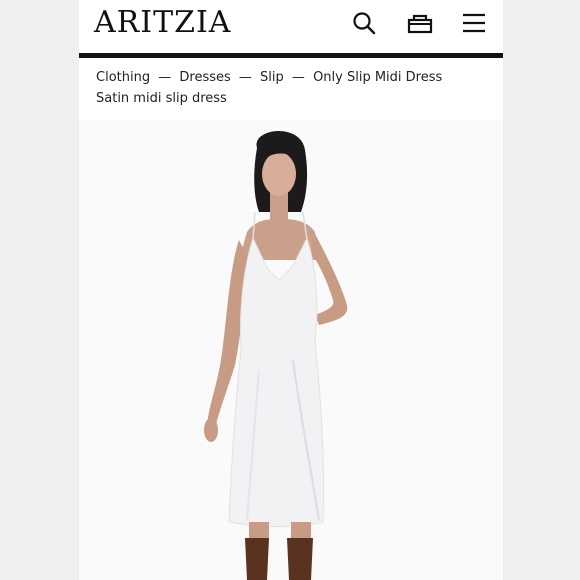 The height and width of the screenshot is (580, 580). I want to click on search-icon, so click(364, 23).